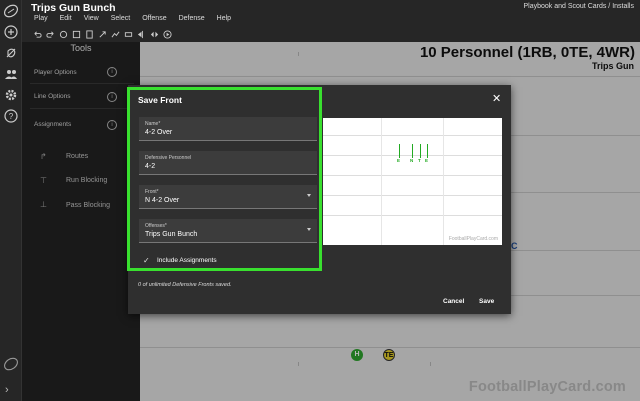 The width and height of the screenshot is (640, 401). I want to click on arrow-icon, so click(102, 34).